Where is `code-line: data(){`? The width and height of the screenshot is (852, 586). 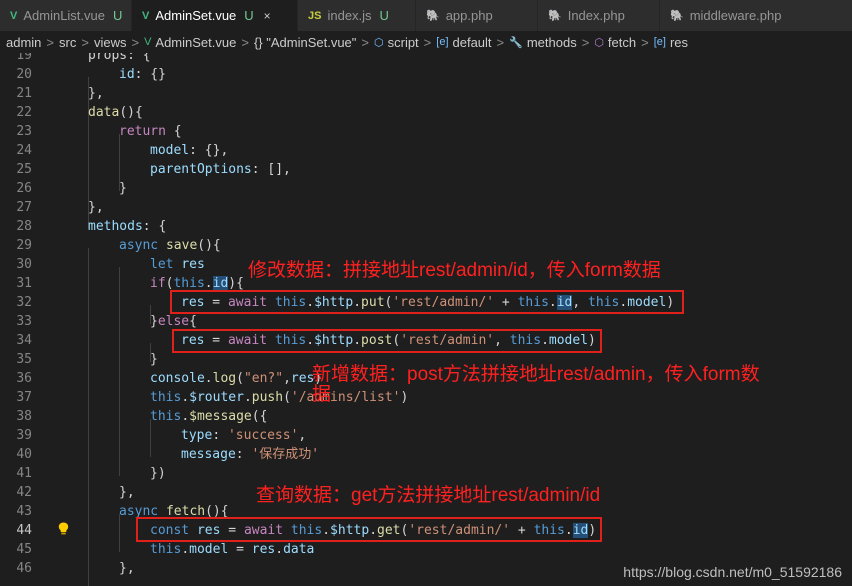 code-line: data(){ is located at coordinates (426, 112).